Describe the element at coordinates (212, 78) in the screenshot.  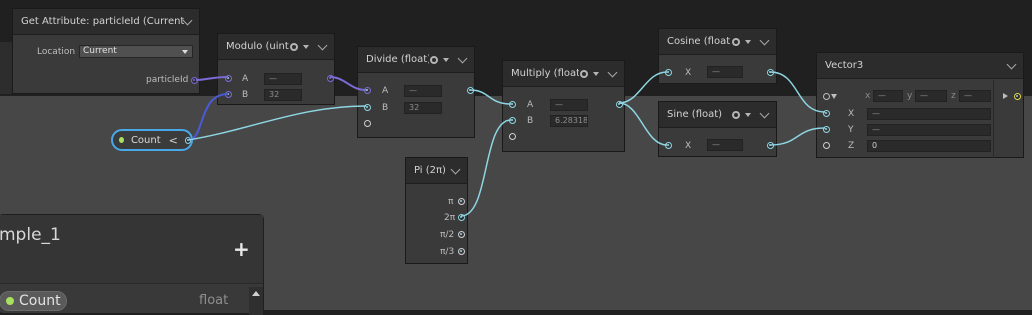
I see `wire-particleid-to-modulo` at that location.